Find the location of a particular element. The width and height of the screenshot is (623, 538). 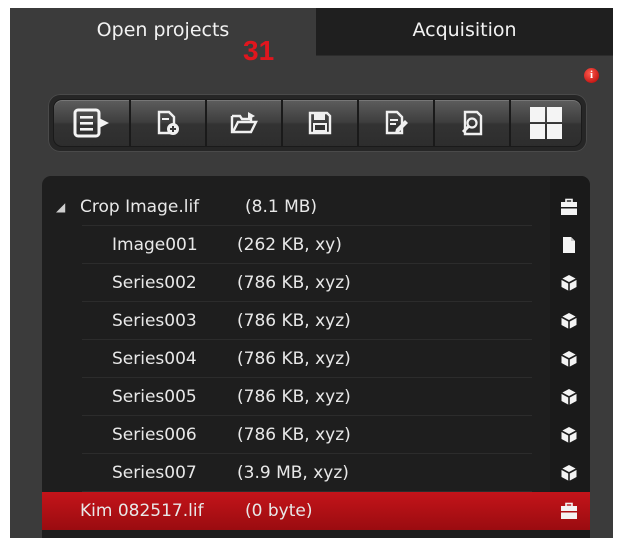

export-list-icon is located at coordinates (91, 123).